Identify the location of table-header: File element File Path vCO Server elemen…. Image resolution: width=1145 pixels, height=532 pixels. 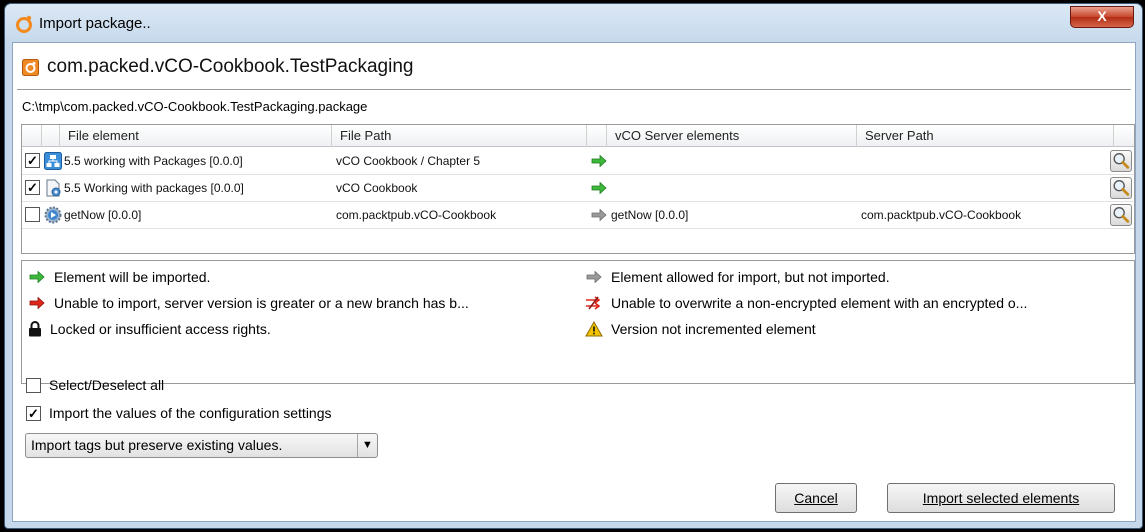
(578, 136).